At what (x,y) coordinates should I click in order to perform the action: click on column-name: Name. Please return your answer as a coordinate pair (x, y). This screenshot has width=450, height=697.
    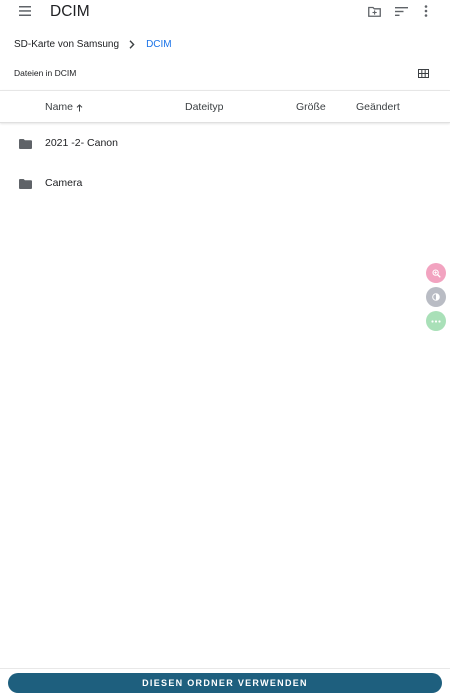
    Looking at the image, I should click on (64, 107).